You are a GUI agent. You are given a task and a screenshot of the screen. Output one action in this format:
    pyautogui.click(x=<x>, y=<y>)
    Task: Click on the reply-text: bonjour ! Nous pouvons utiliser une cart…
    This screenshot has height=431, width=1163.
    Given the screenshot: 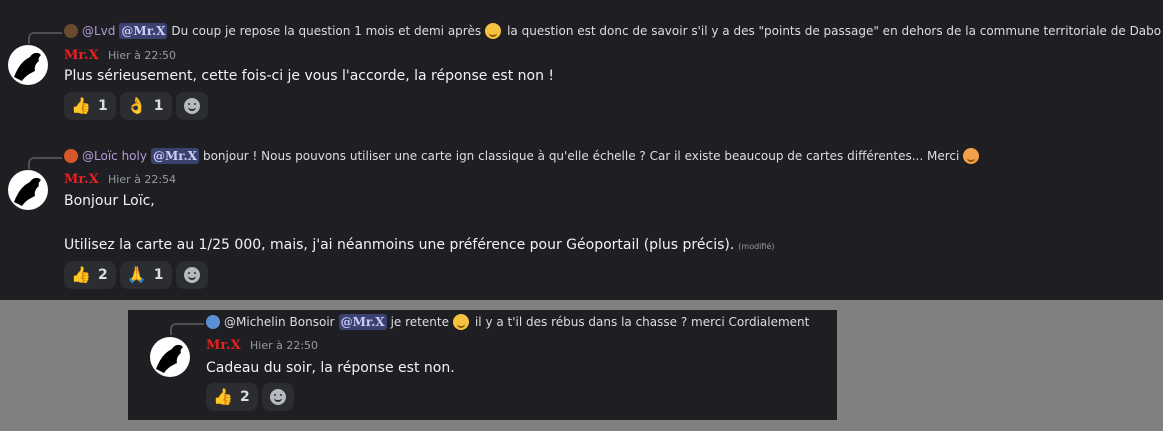 What is the action you would take?
    pyautogui.click(x=581, y=156)
    